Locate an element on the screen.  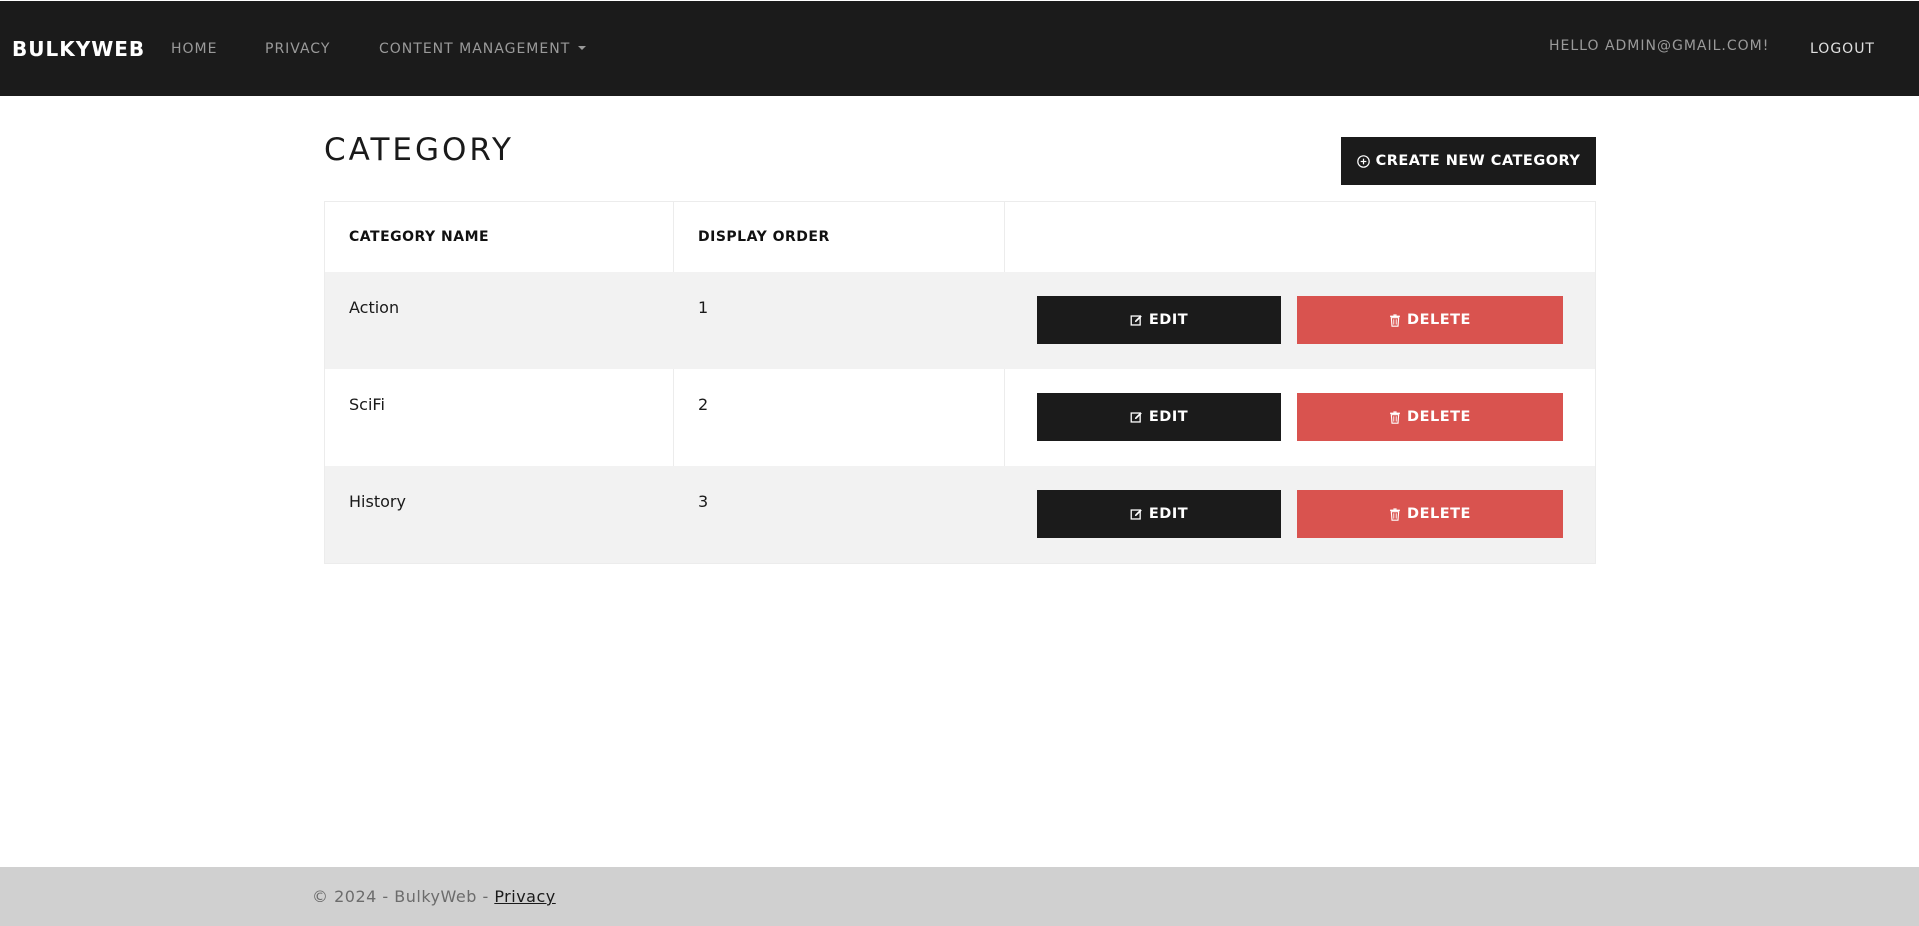
table-header-cell: DISPLAY ORDER is located at coordinates (839, 237).